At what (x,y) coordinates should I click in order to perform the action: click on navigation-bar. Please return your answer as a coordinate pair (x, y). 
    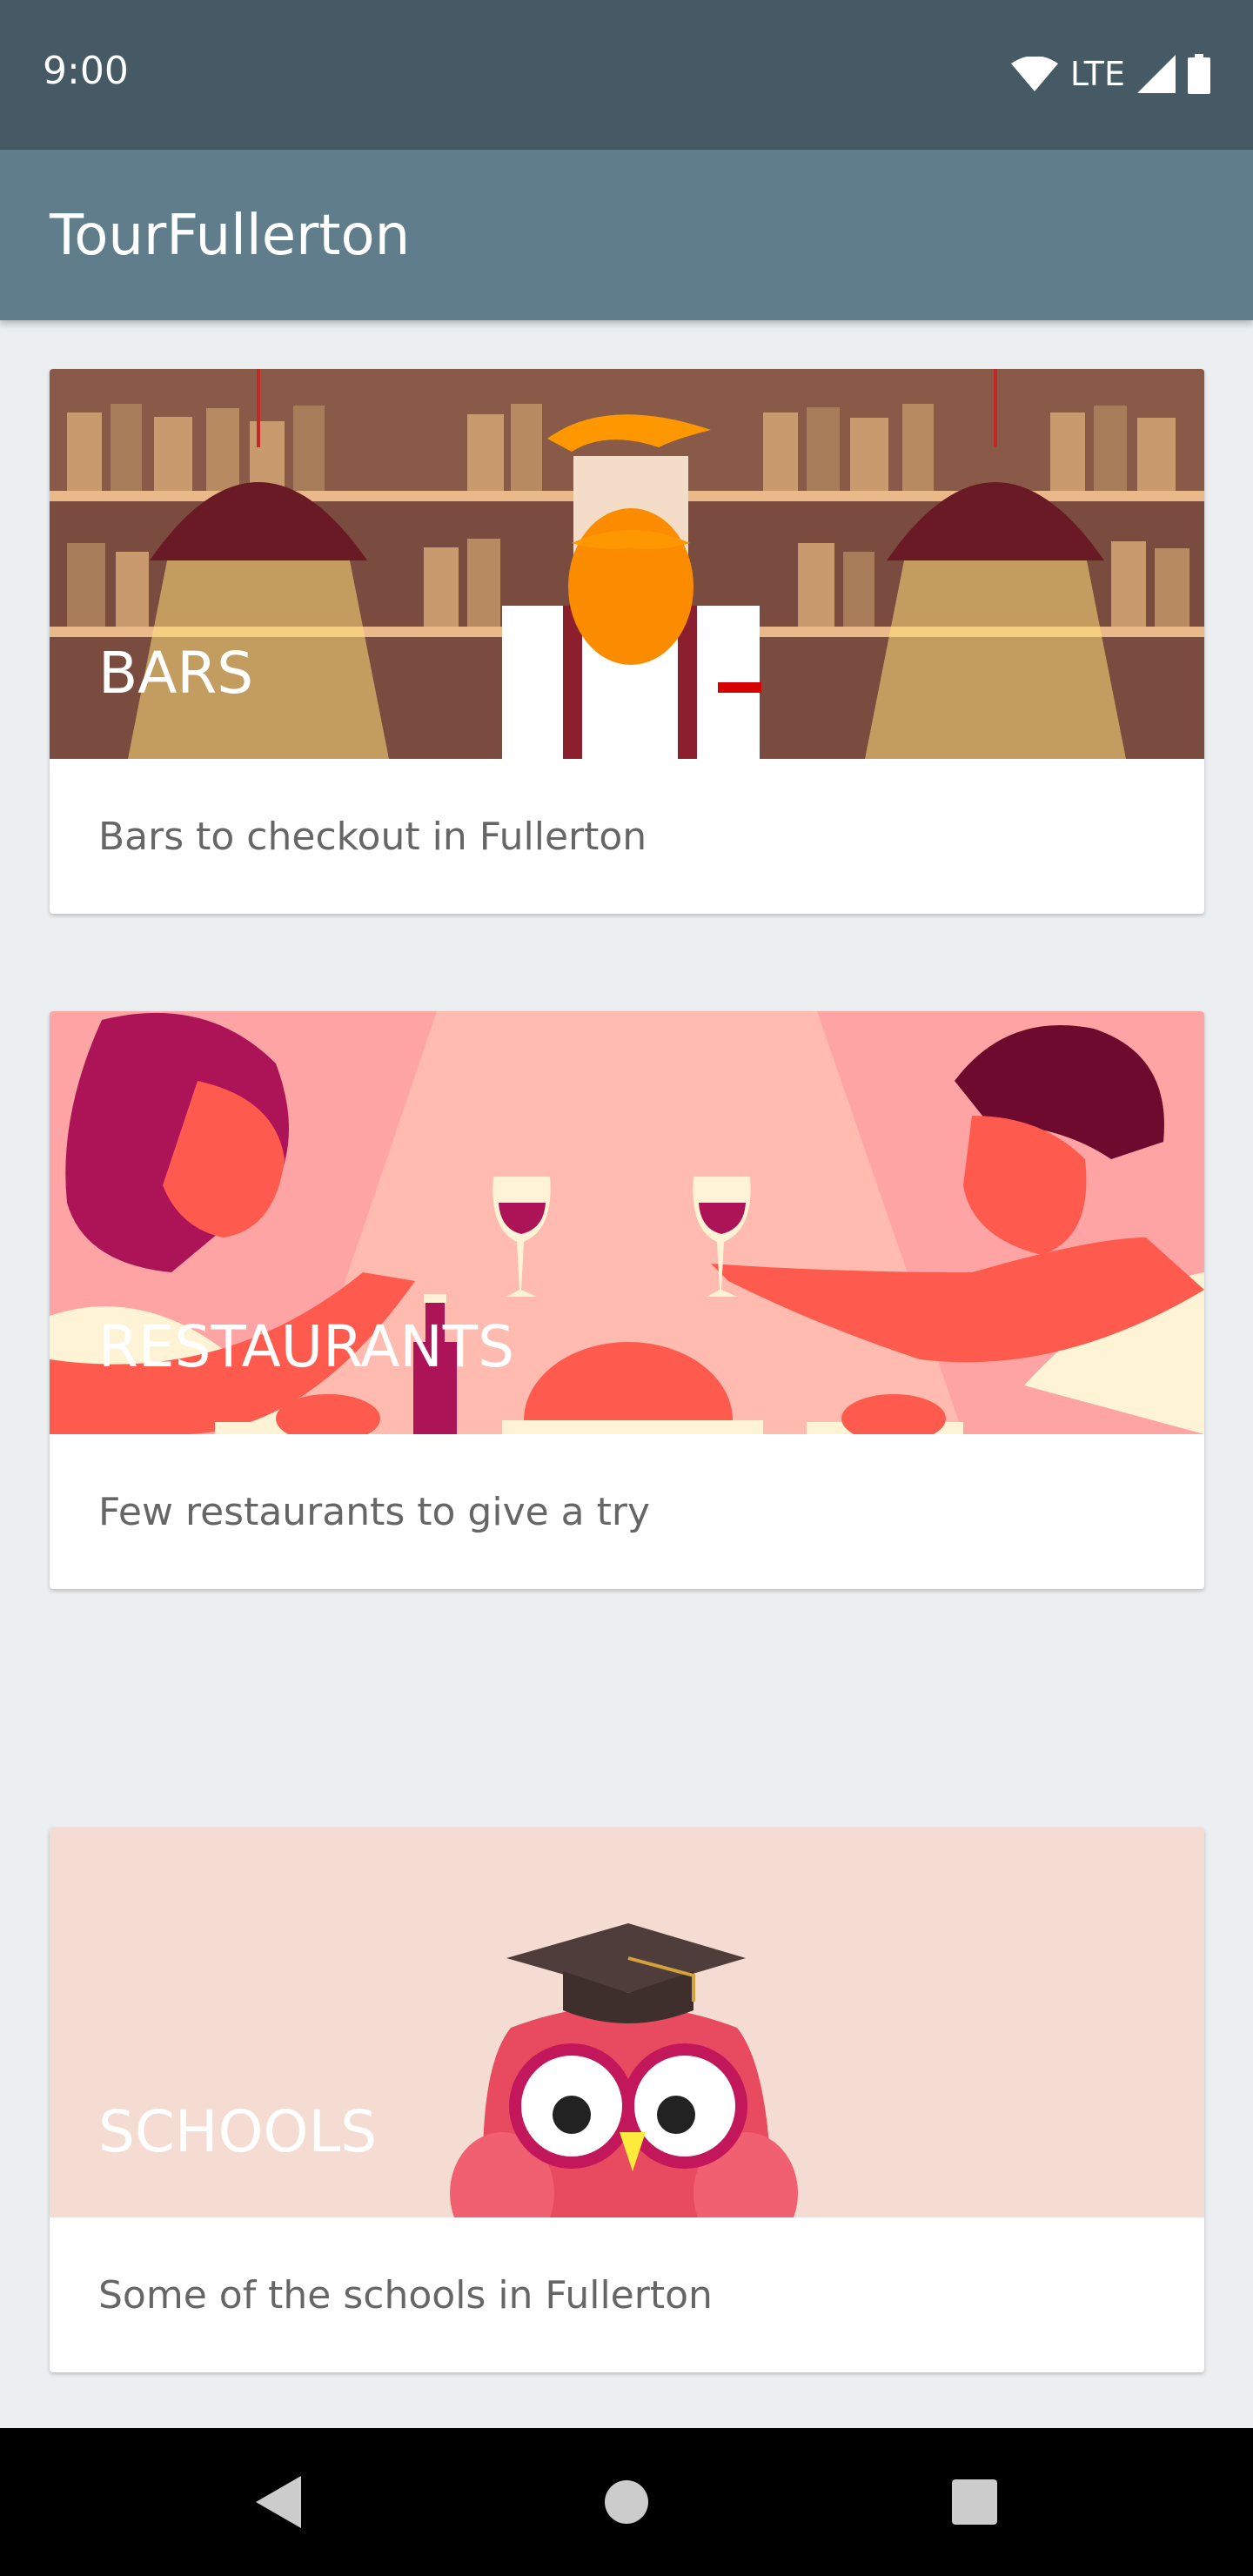
    Looking at the image, I should click on (626, 2502).